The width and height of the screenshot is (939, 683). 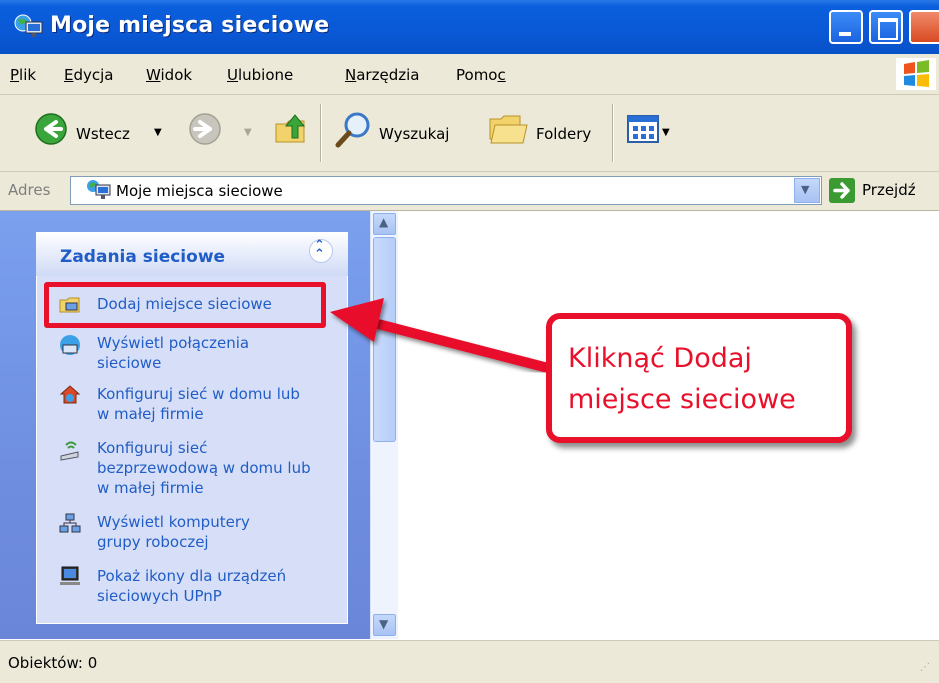 What do you see at coordinates (29, 190) in the screenshot?
I see `address-label: Adres` at bounding box center [29, 190].